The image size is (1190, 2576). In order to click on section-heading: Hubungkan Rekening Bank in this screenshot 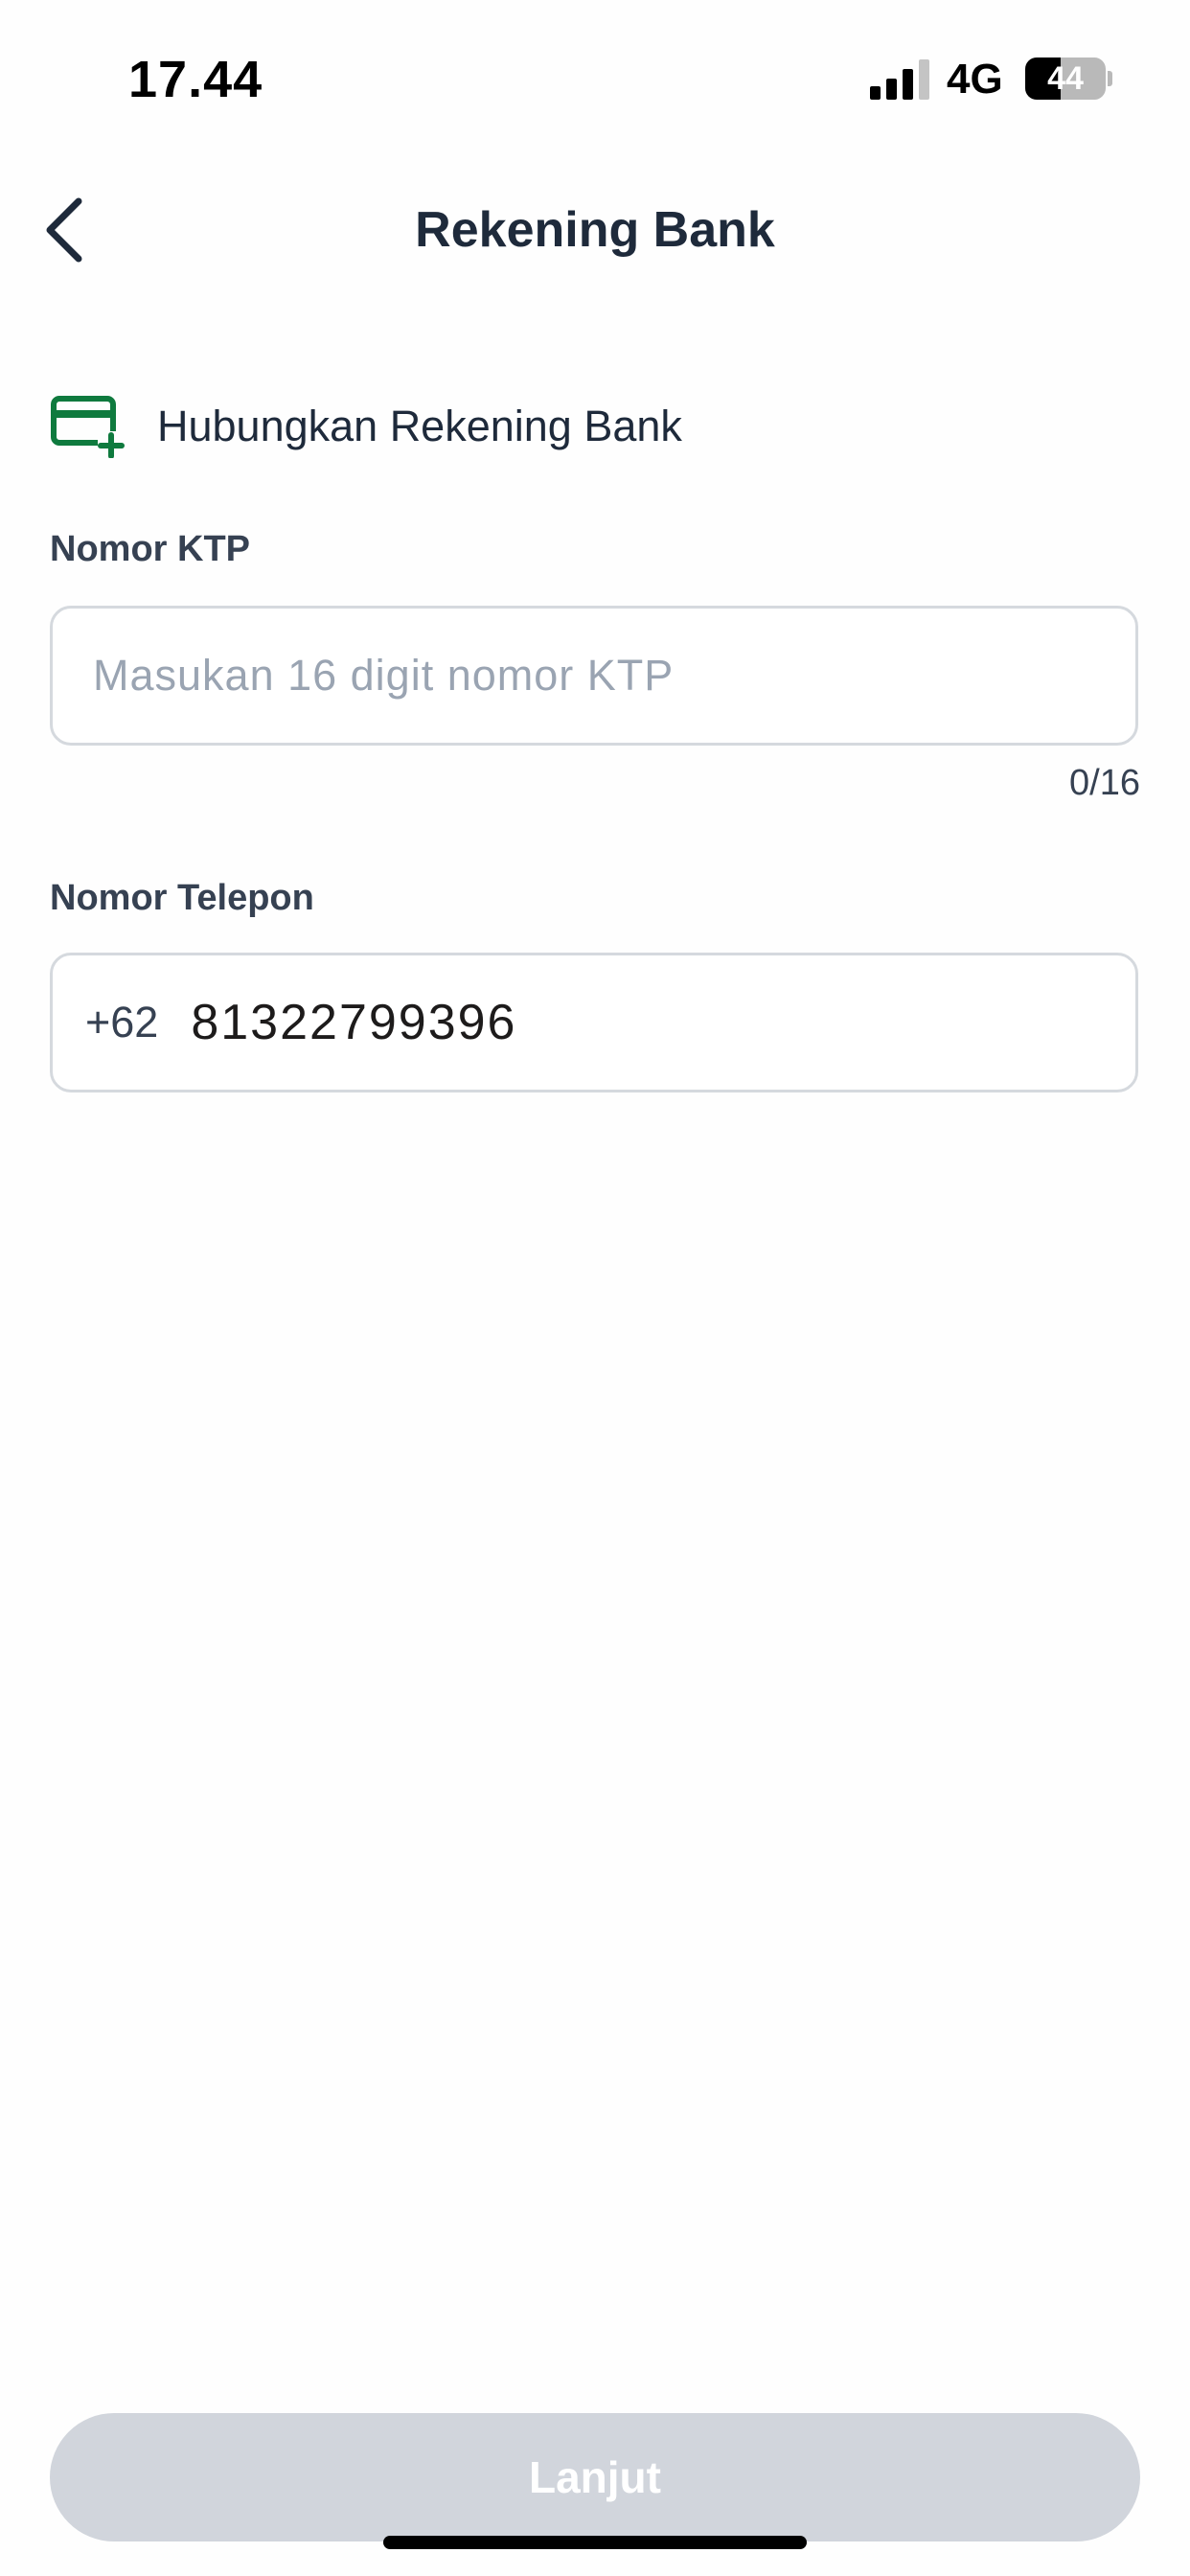, I will do `click(366, 426)`.